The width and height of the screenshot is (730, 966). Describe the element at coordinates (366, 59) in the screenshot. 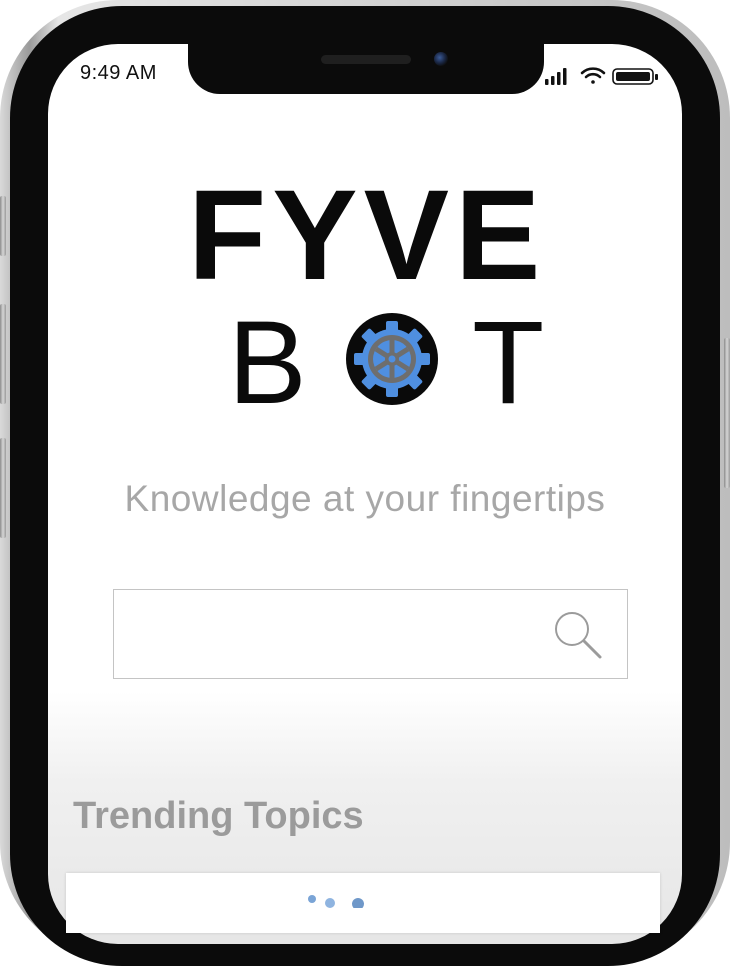

I see `speaker` at that location.